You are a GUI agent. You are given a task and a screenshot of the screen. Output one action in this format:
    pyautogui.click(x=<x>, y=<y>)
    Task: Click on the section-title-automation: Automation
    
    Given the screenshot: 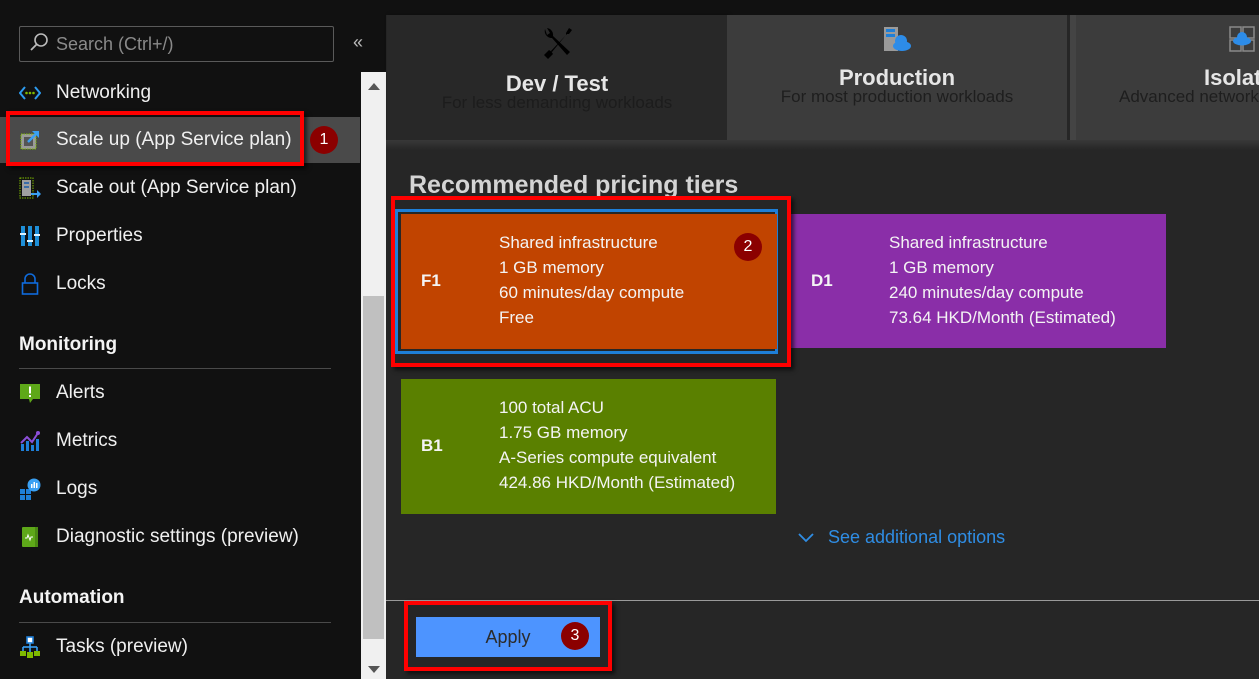 What is the action you would take?
    pyautogui.click(x=72, y=597)
    